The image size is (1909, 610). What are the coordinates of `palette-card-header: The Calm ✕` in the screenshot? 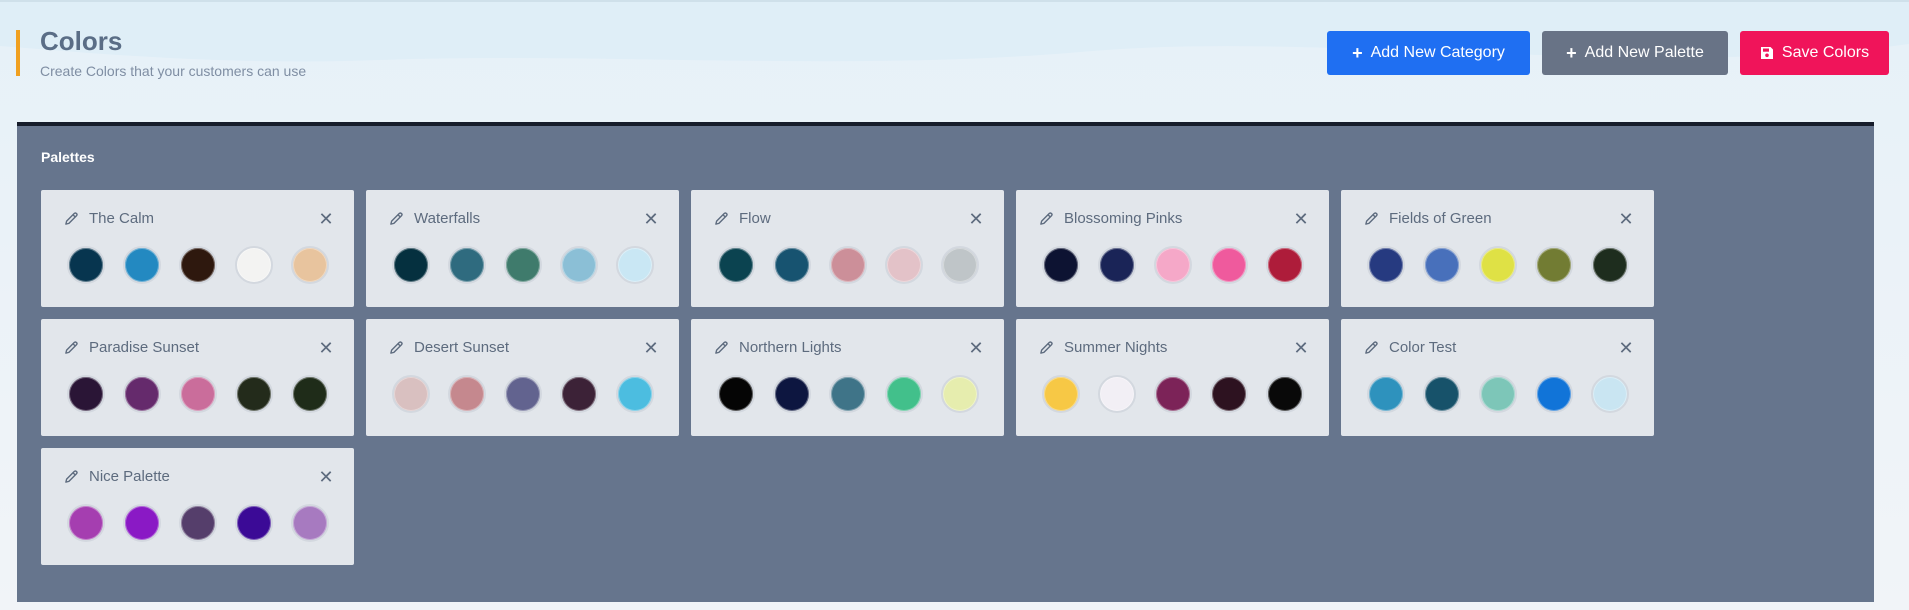 It's located at (198, 219).